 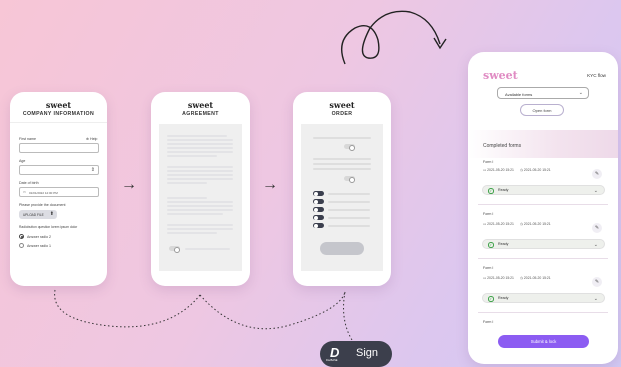 I want to click on order-area, so click(x=342, y=197).